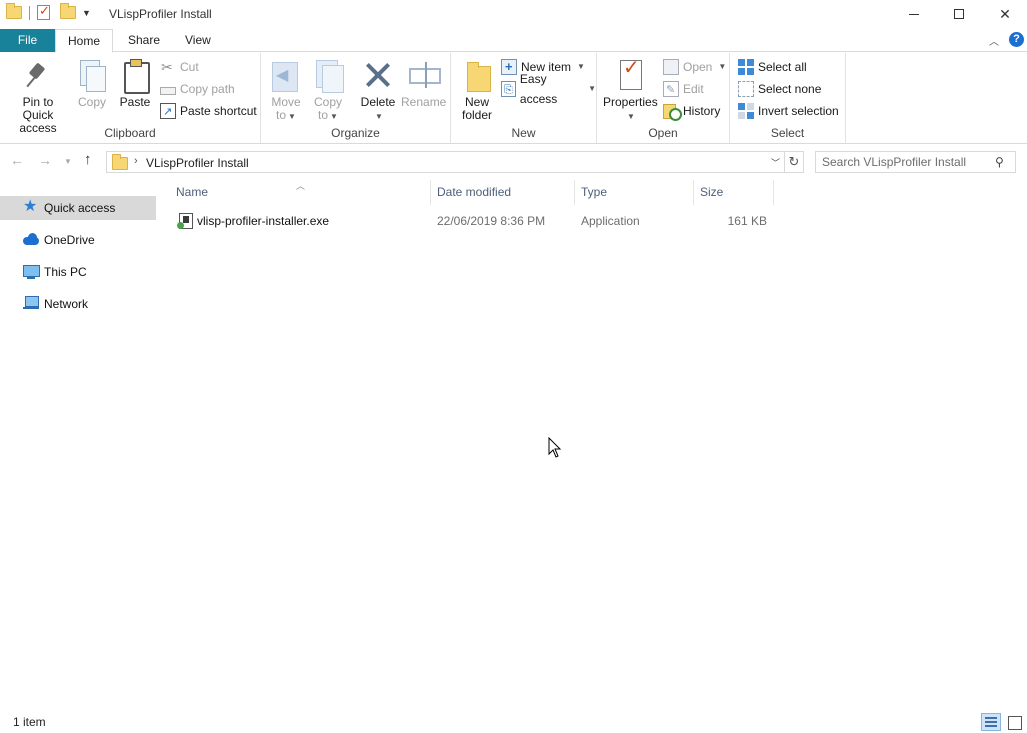  Describe the element at coordinates (513, 14) in the screenshot. I see `title-bar: ▼ VLispProfiler Install ✕` at that location.